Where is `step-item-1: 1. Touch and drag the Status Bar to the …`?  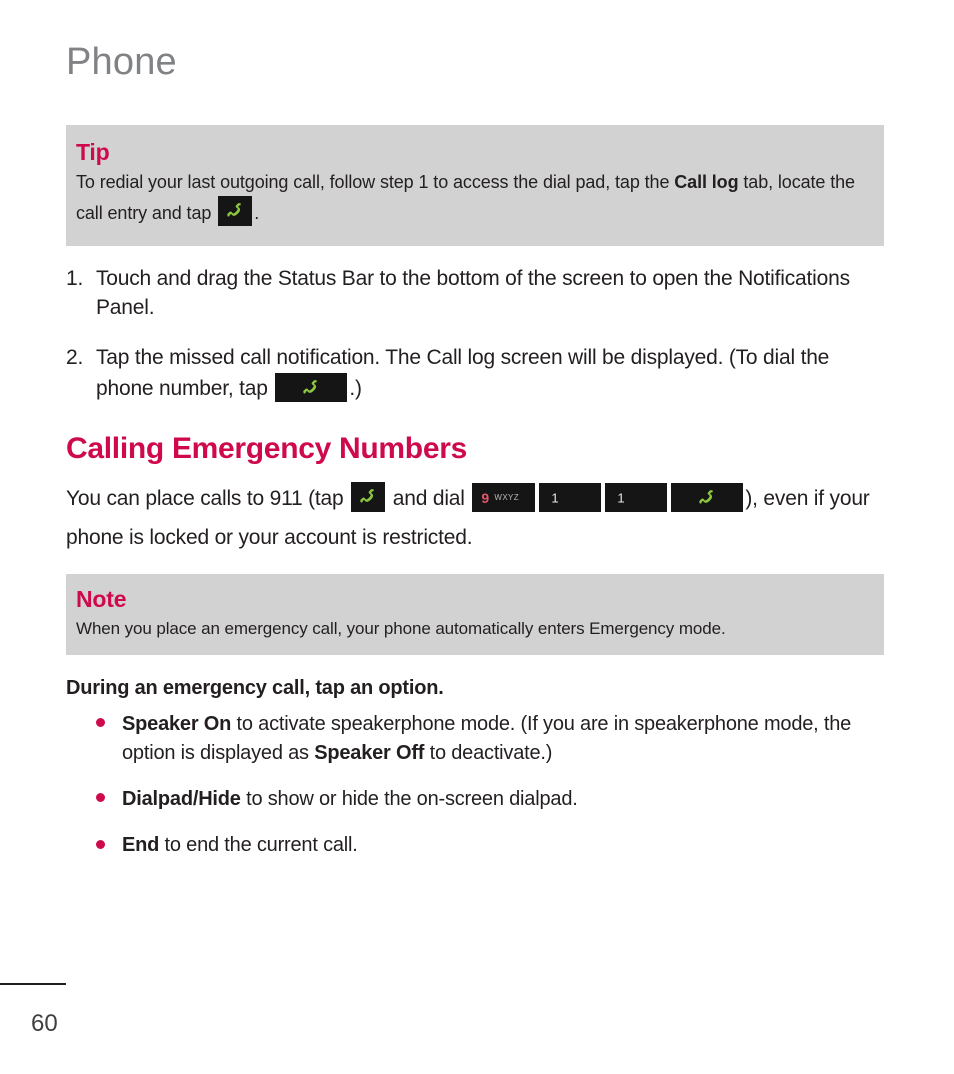 step-item-1: 1. Touch and drag the Status Bar to the … is located at coordinates (475, 294).